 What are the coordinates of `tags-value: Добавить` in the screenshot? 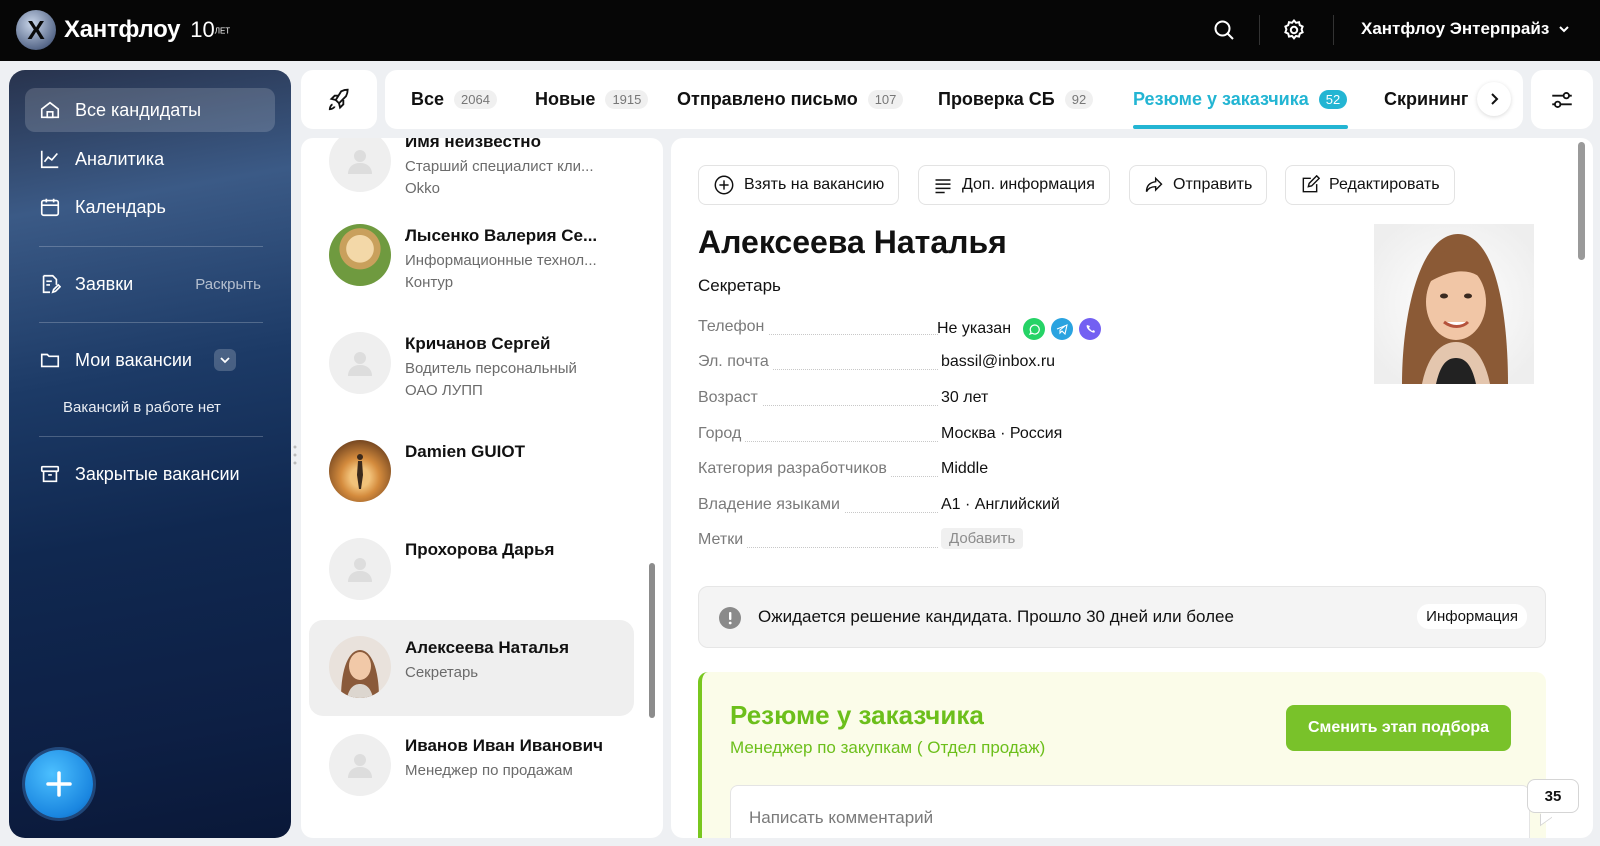 It's located at (982, 538).